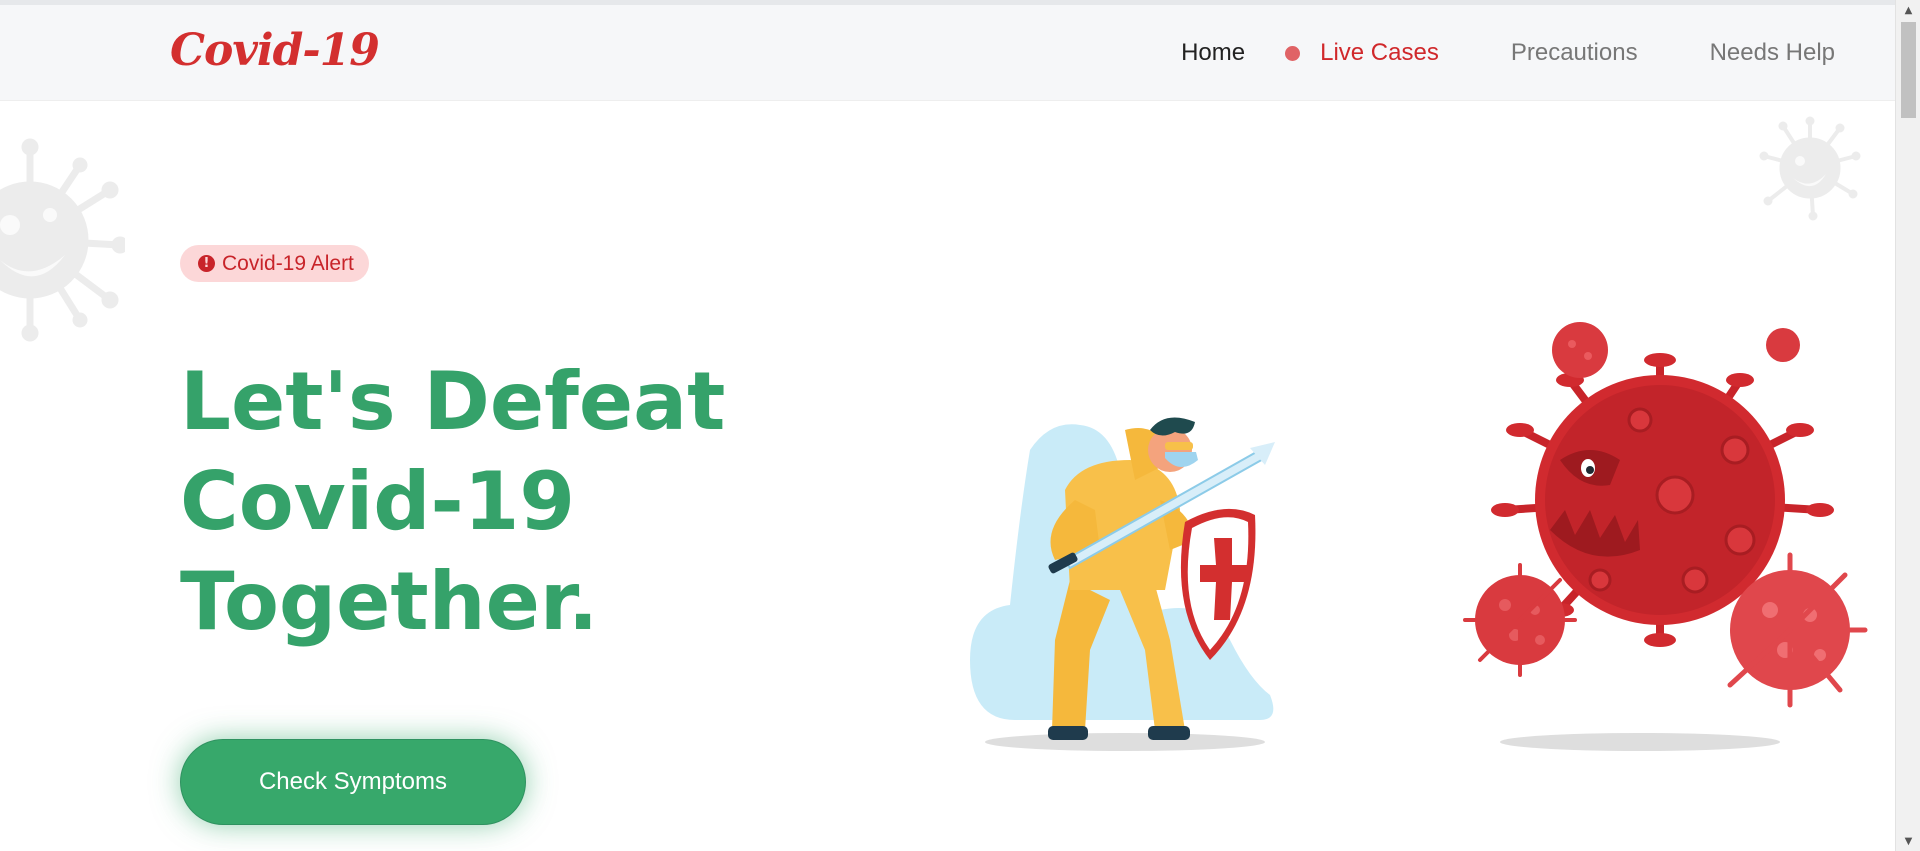 The height and width of the screenshot is (851, 1920). Describe the element at coordinates (1379, 53) in the screenshot. I see `nav-live-cases-link: Live Cases` at that location.